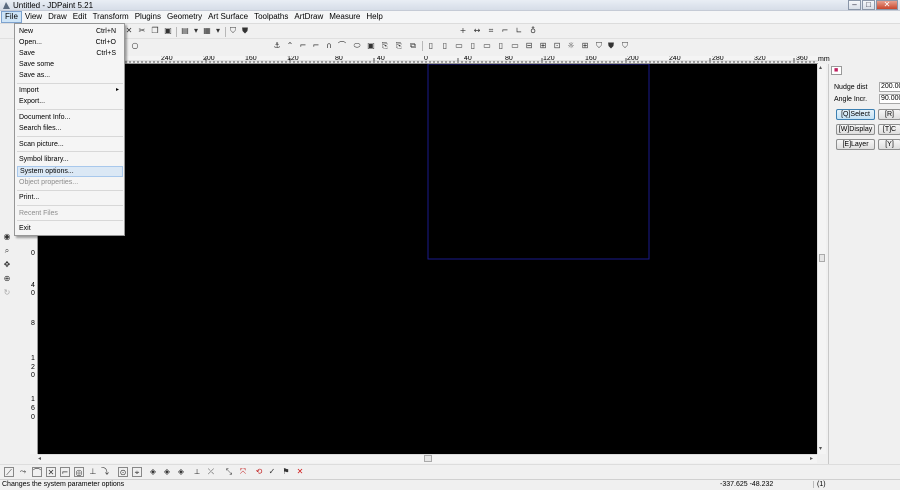  Describe the element at coordinates (123, 472) in the screenshot. I see `center-point-icon: ⊙` at that location.